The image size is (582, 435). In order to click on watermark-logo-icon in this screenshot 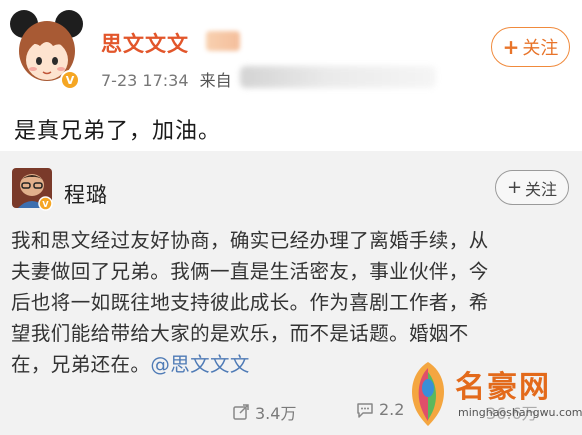, I will do `click(428, 394)`.